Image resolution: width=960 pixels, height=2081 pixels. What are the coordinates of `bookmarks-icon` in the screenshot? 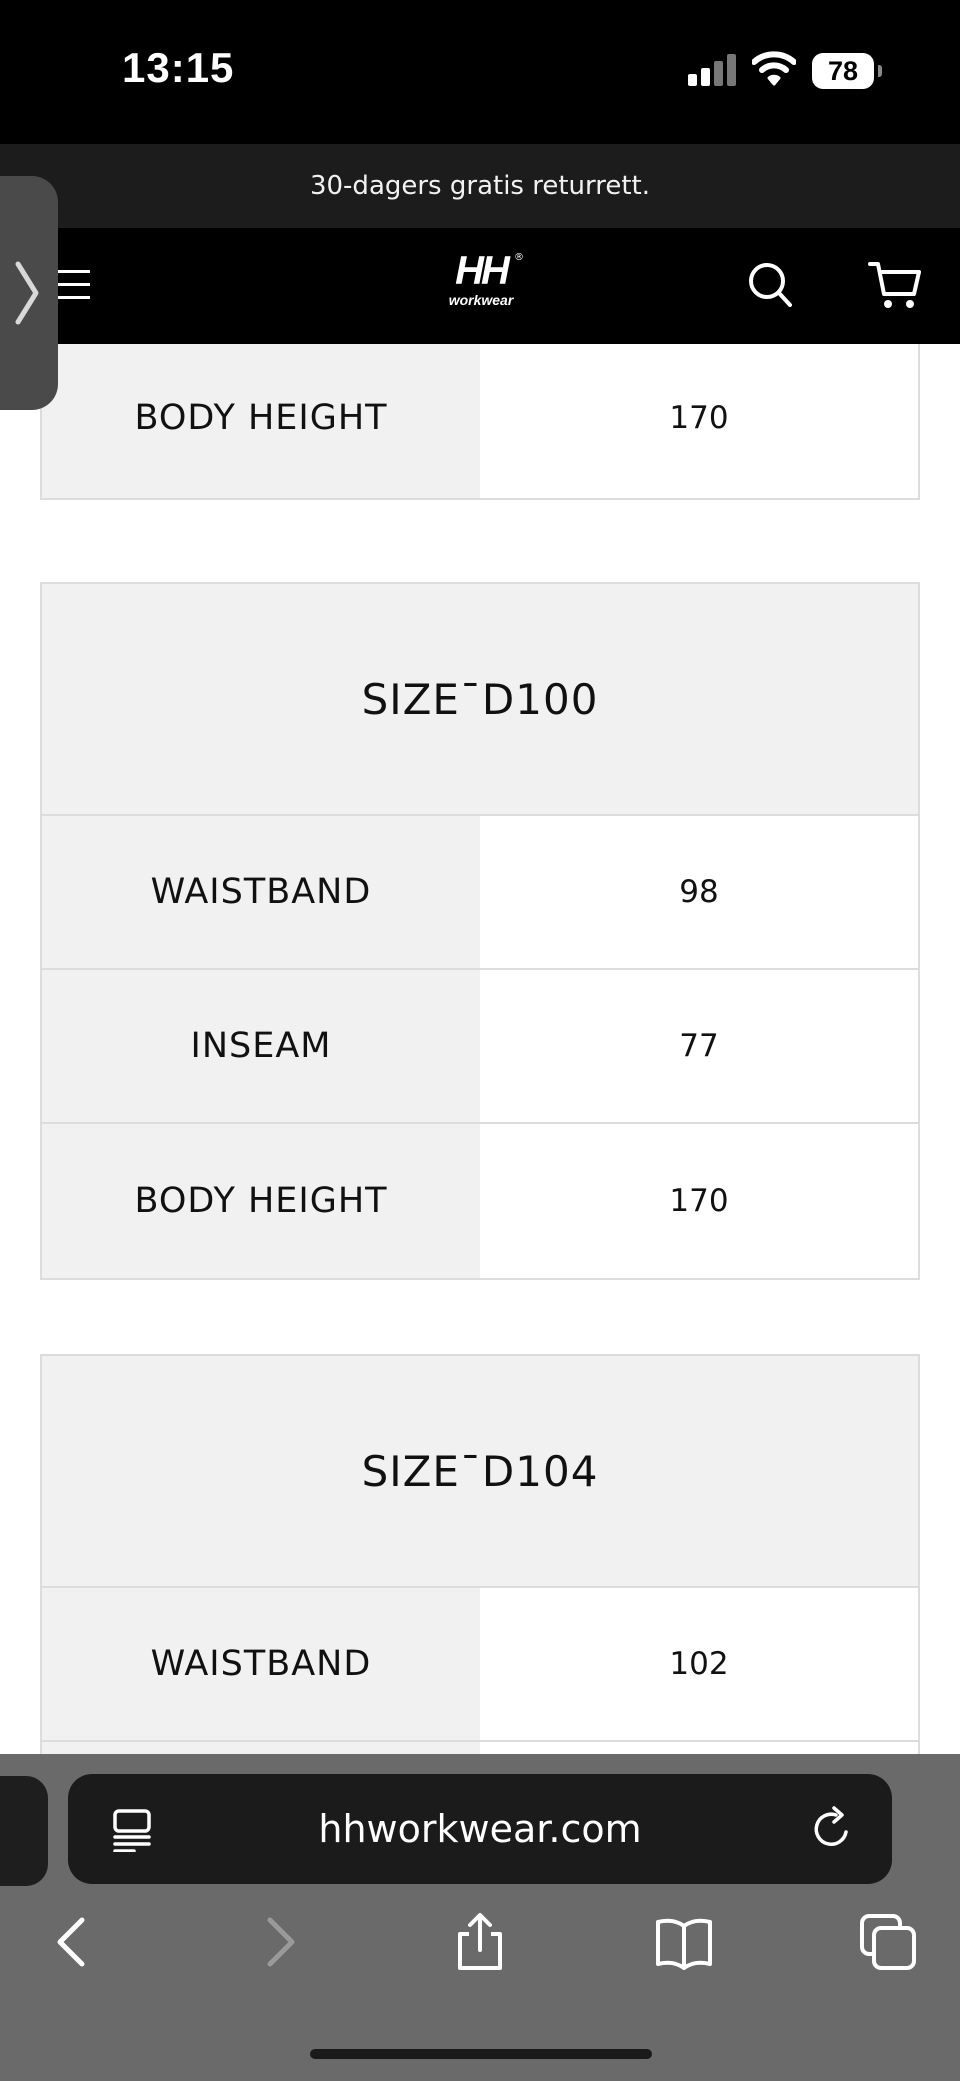 It's located at (684, 1942).